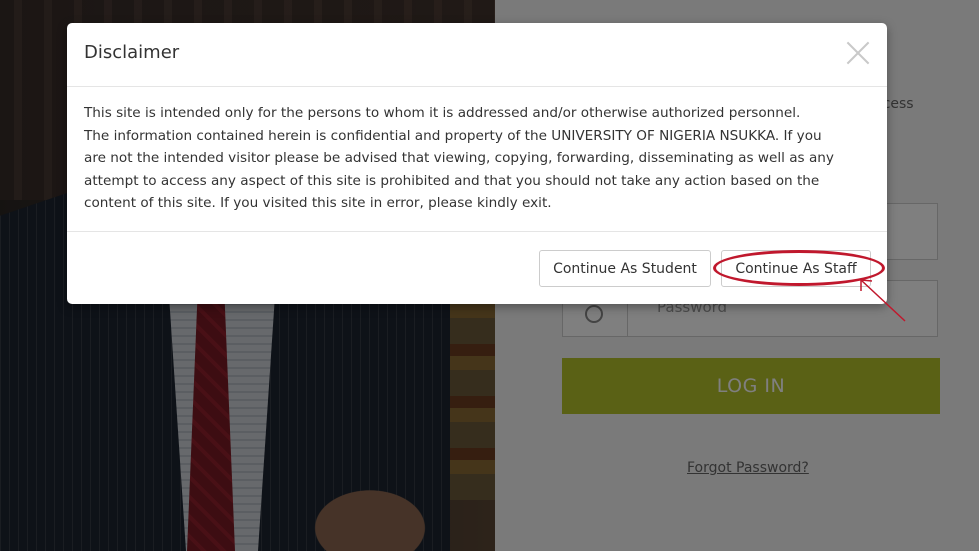  Describe the element at coordinates (625, 268) in the screenshot. I see `continue-as-student-button: Continue As Student` at that location.